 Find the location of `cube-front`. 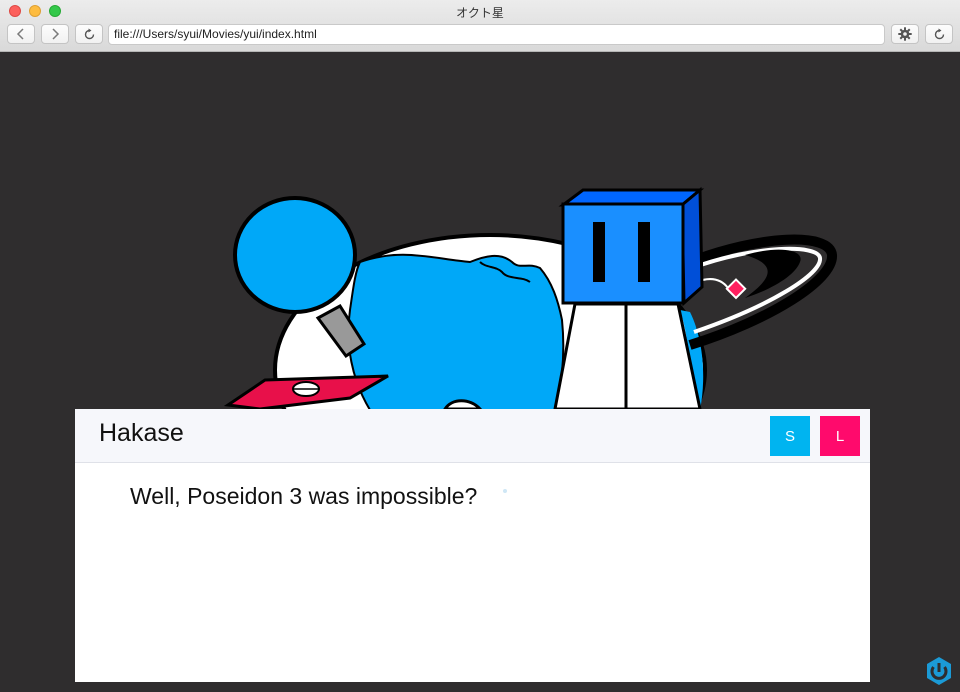

cube-front is located at coordinates (623, 253).